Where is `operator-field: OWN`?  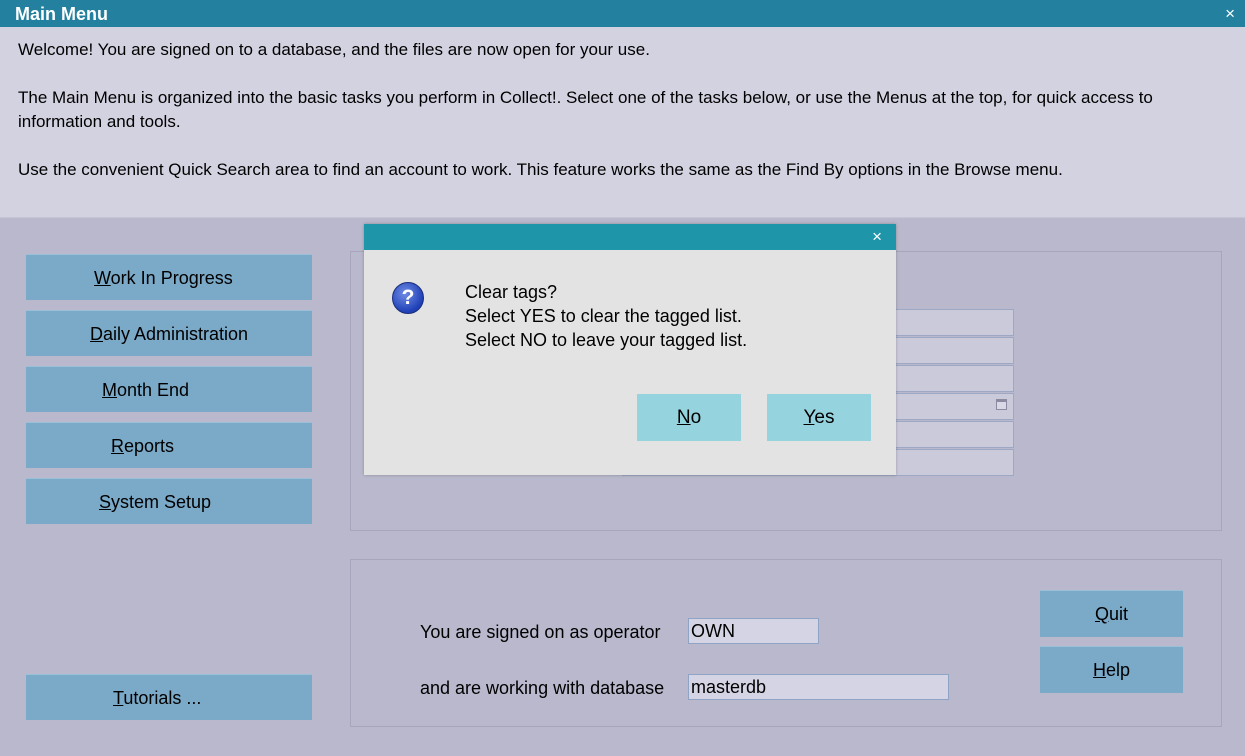
operator-field: OWN is located at coordinates (753, 631).